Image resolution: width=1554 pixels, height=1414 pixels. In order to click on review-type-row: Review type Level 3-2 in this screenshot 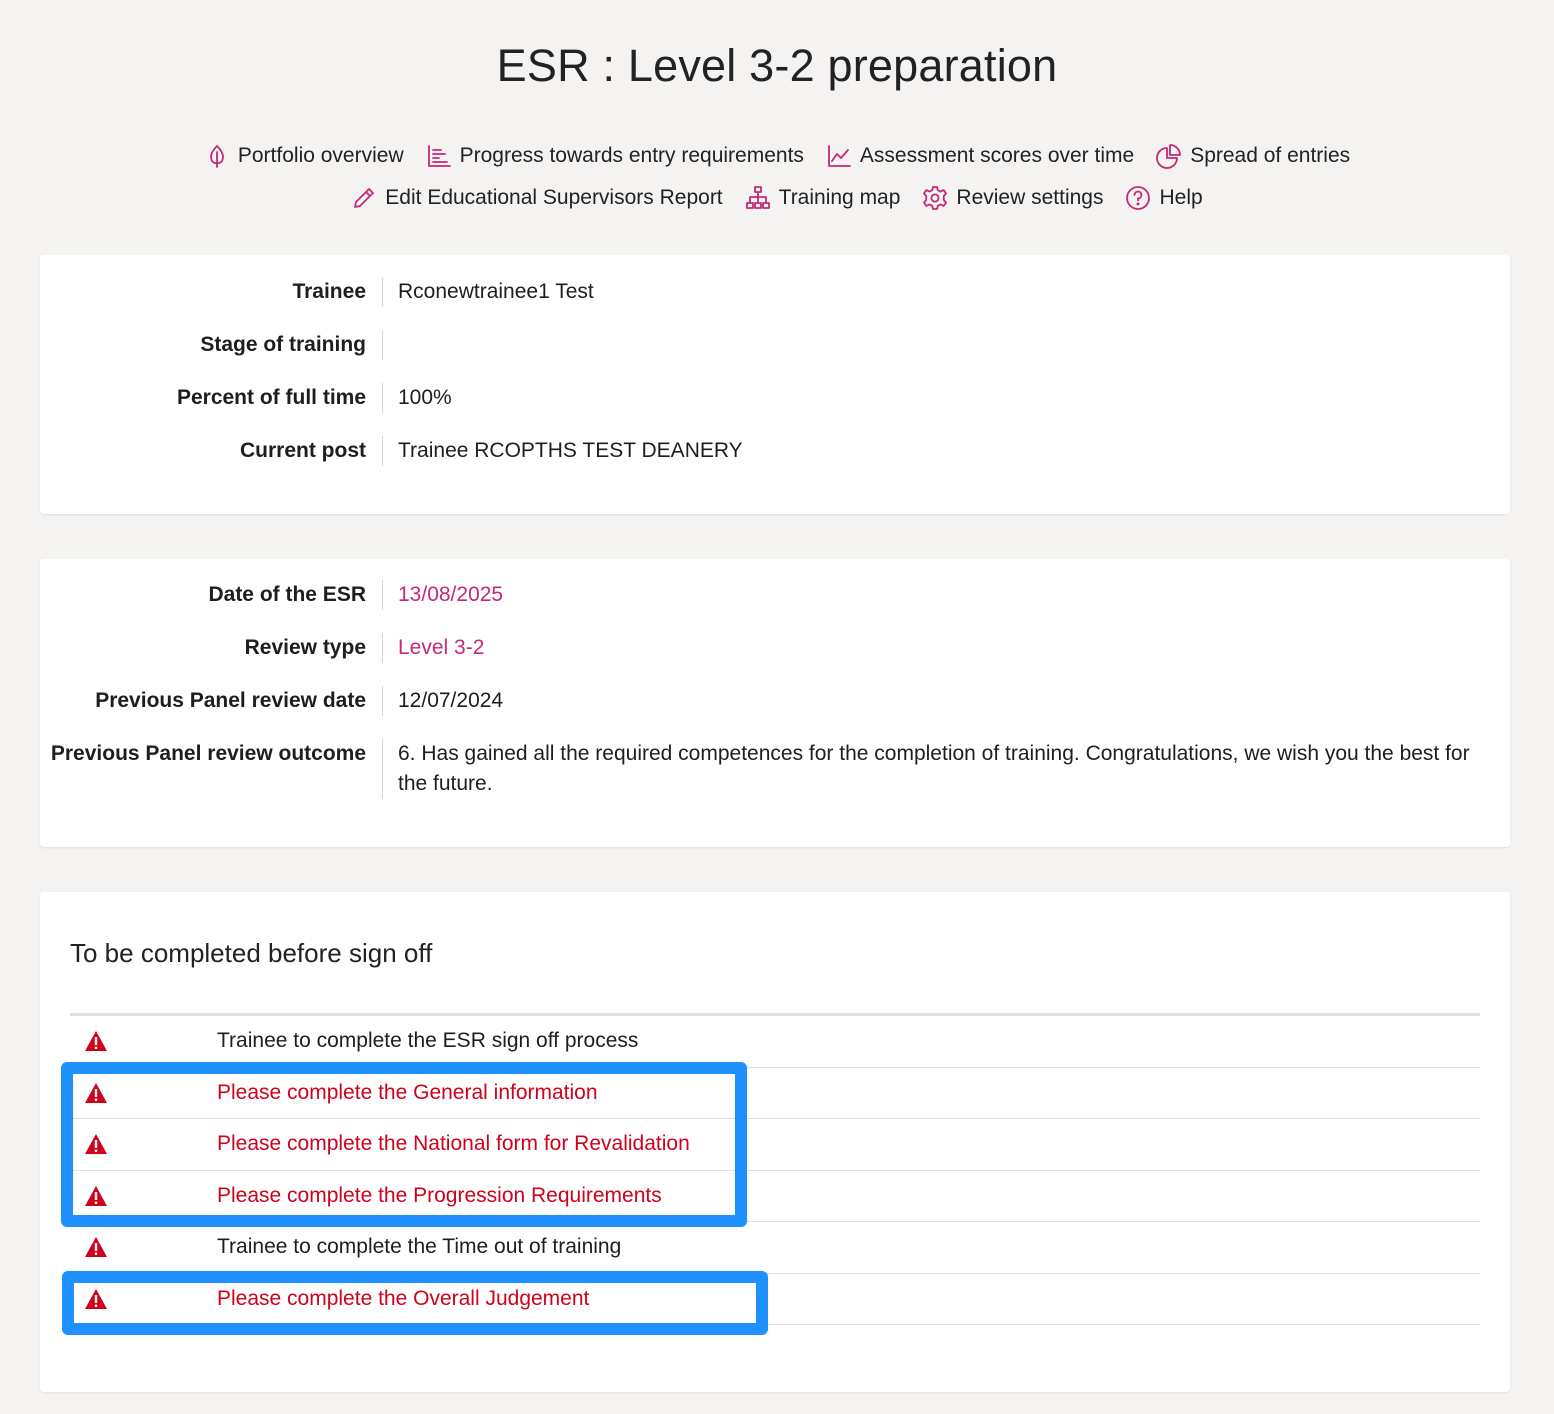, I will do `click(775, 648)`.